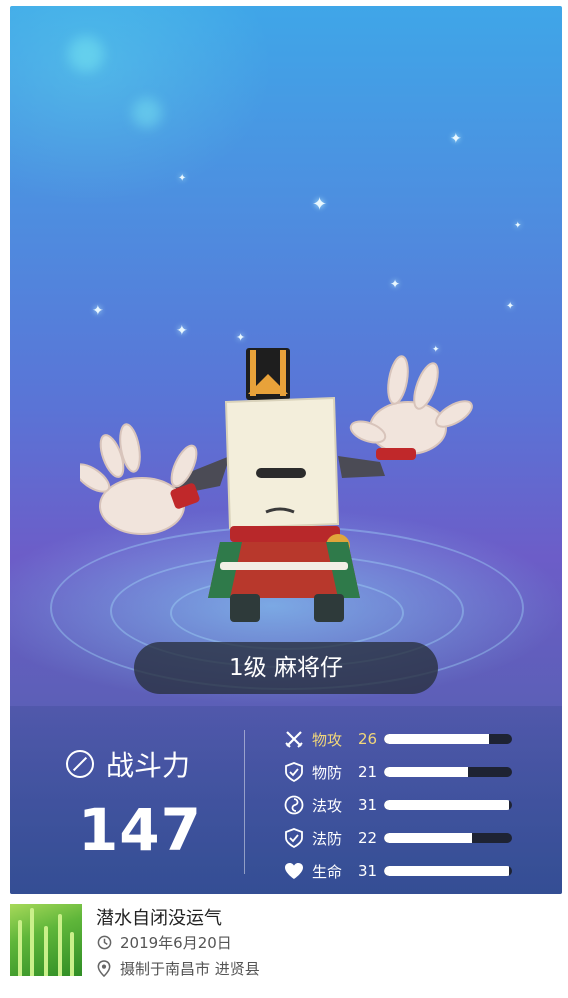 The width and height of the screenshot is (568, 998). I want to click on stat-row: 物防 21, so click(398, 772).